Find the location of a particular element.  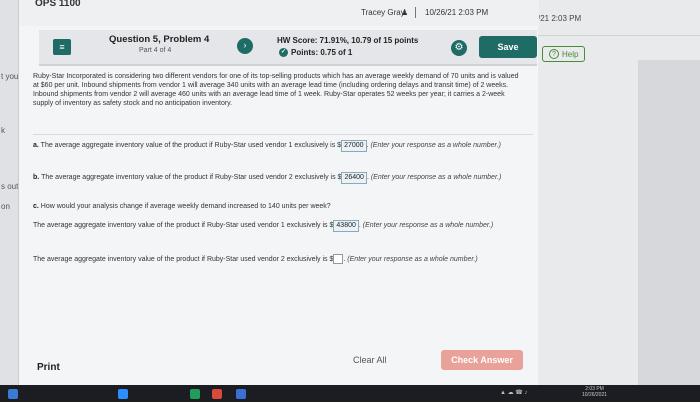

part-b-answer-field: 26400 is located at coordinates (354, 178).